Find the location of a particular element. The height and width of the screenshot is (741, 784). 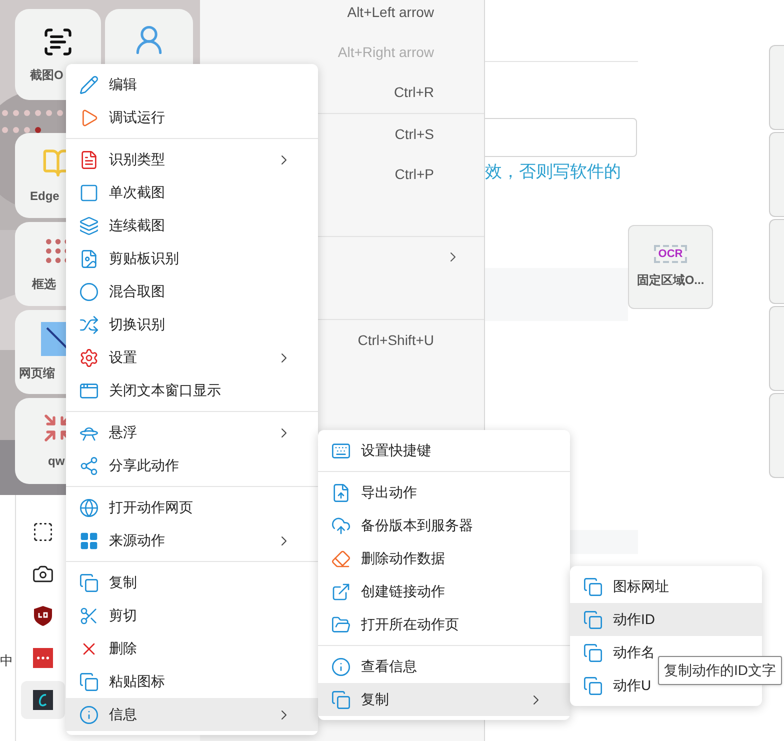

menu-item: 调试运行 is located at coordinates (192, 117).